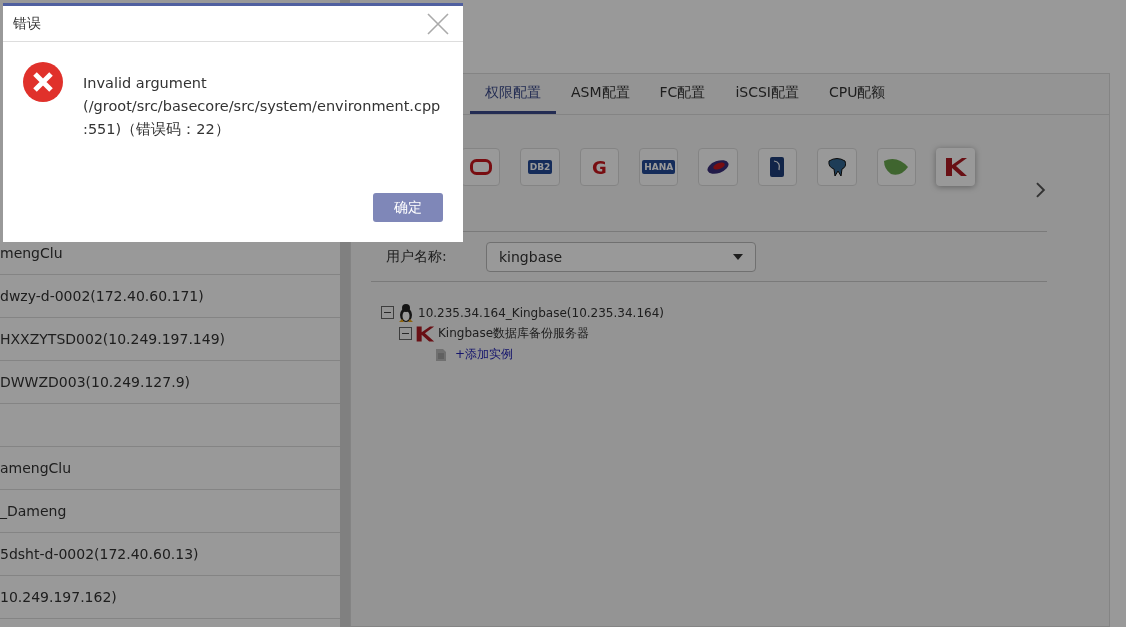 This screenshot has width=1126, height=627. Describe the element at coordinates (408, 207) in the screenshot. I see `confirm-button: 确定` at that location.